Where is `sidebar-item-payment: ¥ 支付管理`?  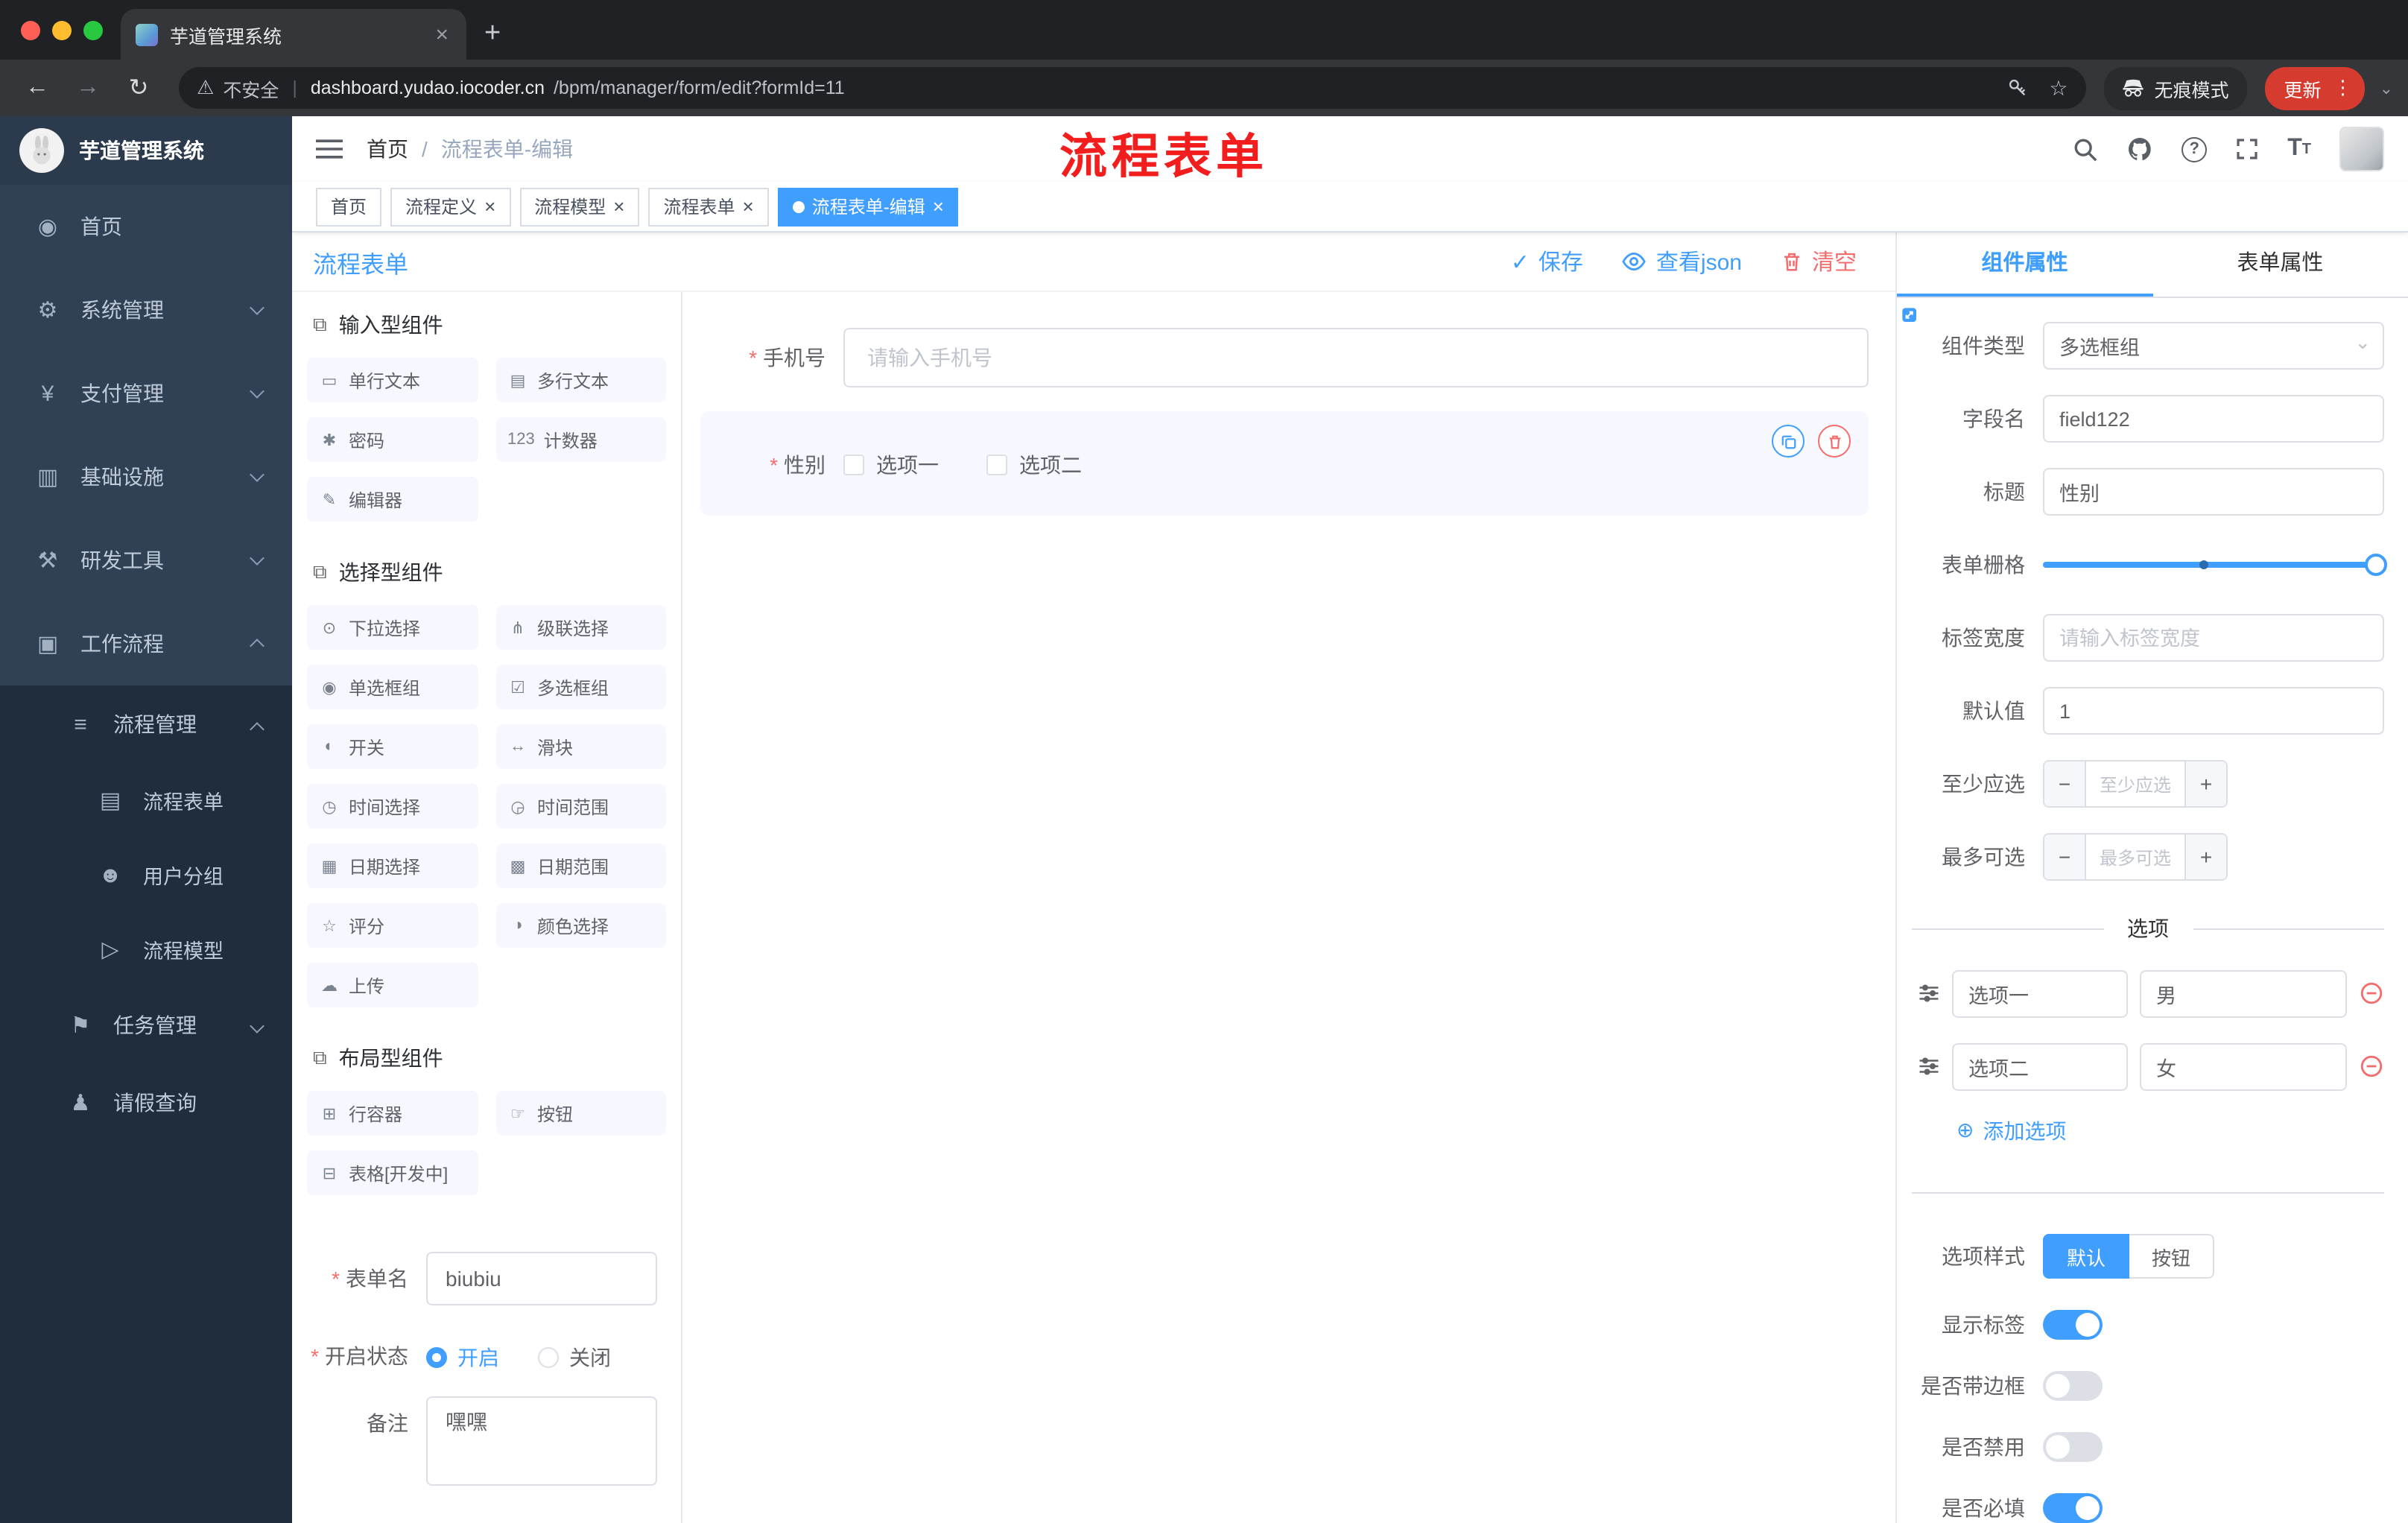 sidebar-item-payment: ¥ 支付管理 is located at coordinates (146, 394).